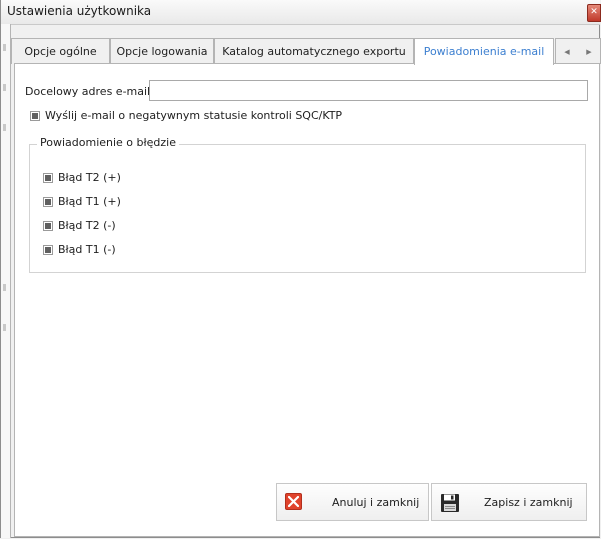  What do you see at coordinates (566, 52) in the screenshot?
I see `tab-scroll-left-icon: ◀` at bounding box center [566, 52].